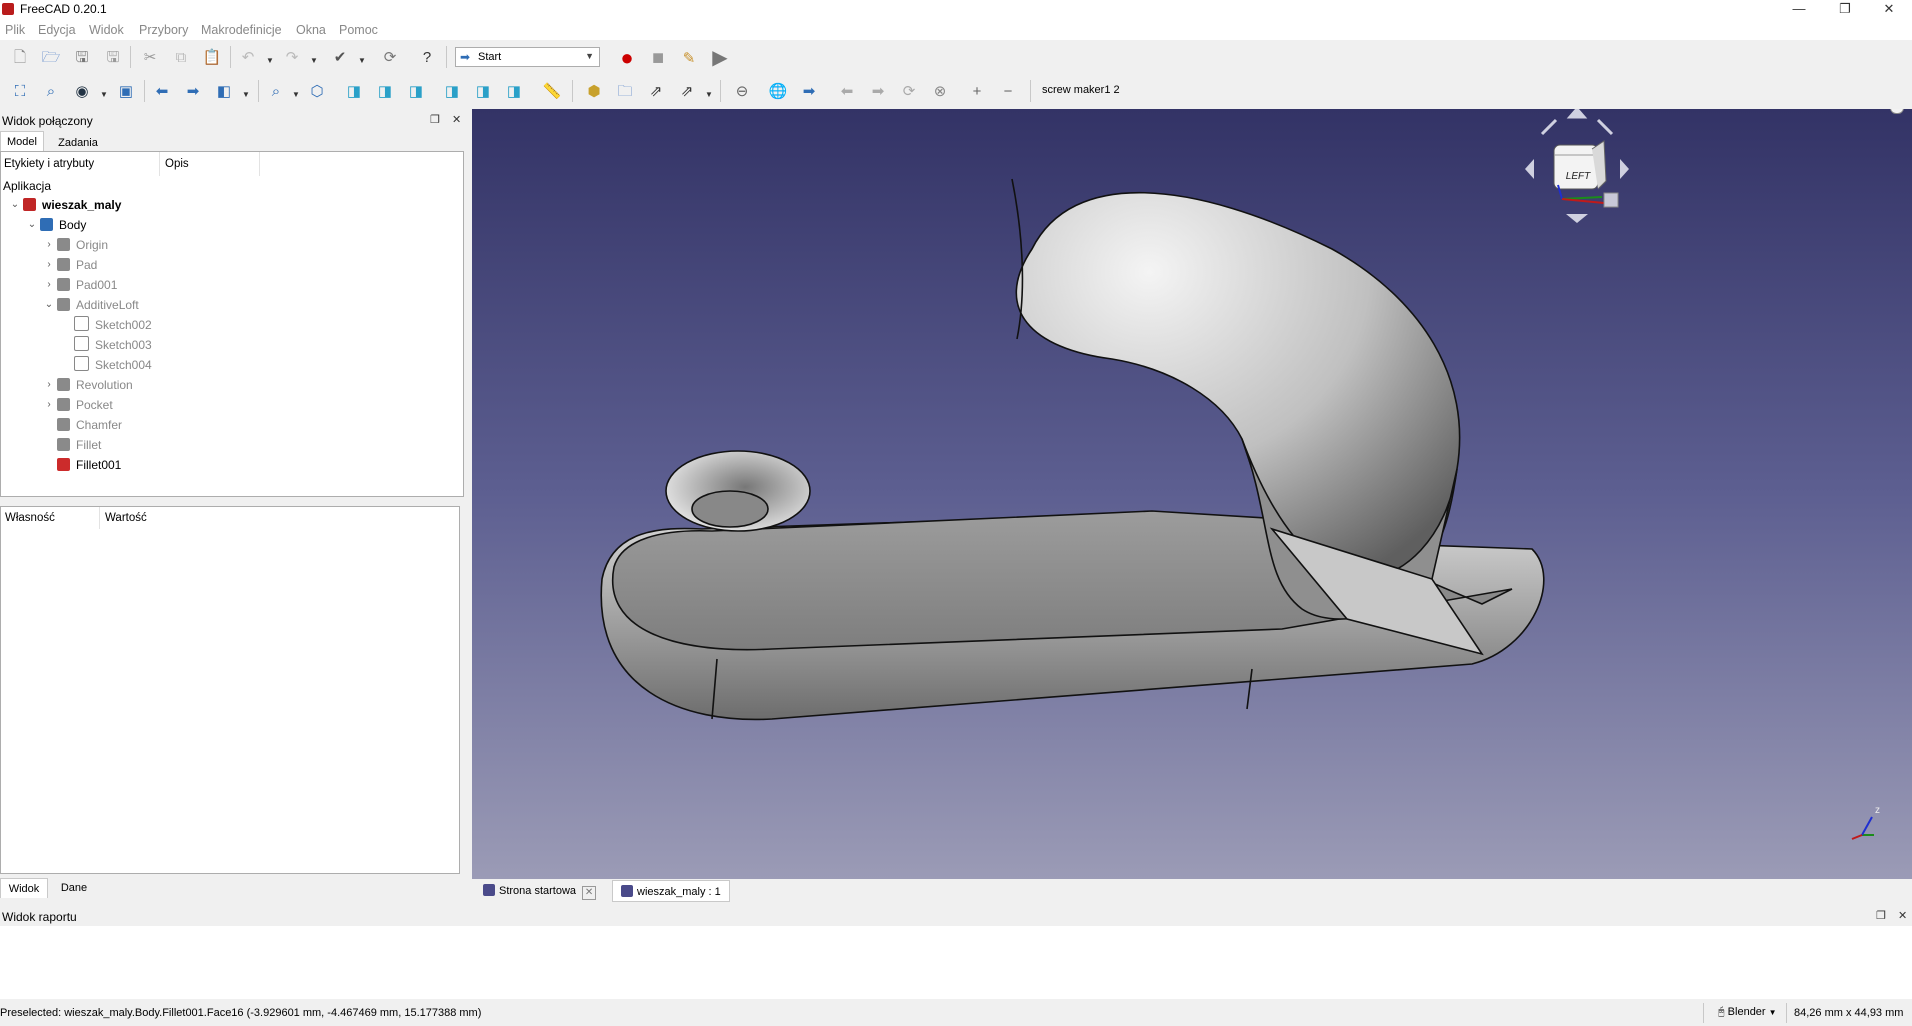  I want to click on tree-item: › Pad, so click(72, 265).